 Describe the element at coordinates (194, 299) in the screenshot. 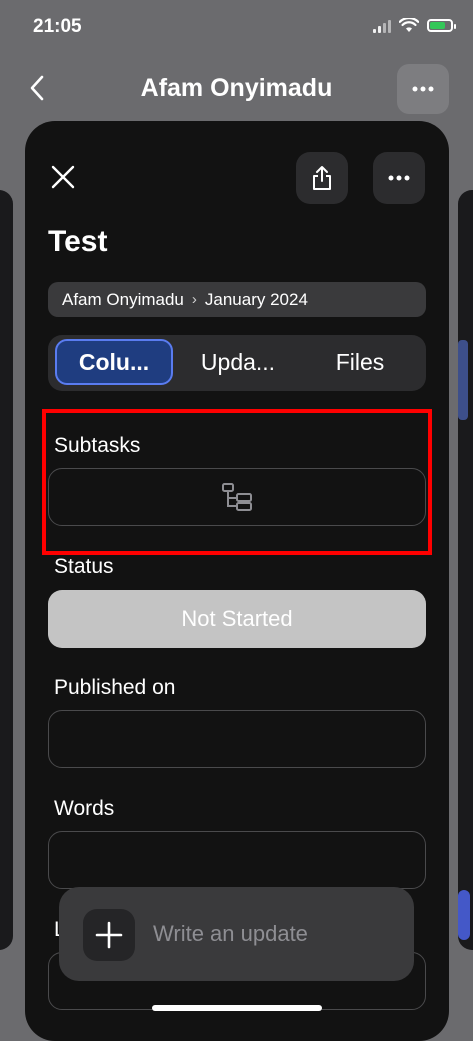

I see `chevron-right-icon: ›` at that location.